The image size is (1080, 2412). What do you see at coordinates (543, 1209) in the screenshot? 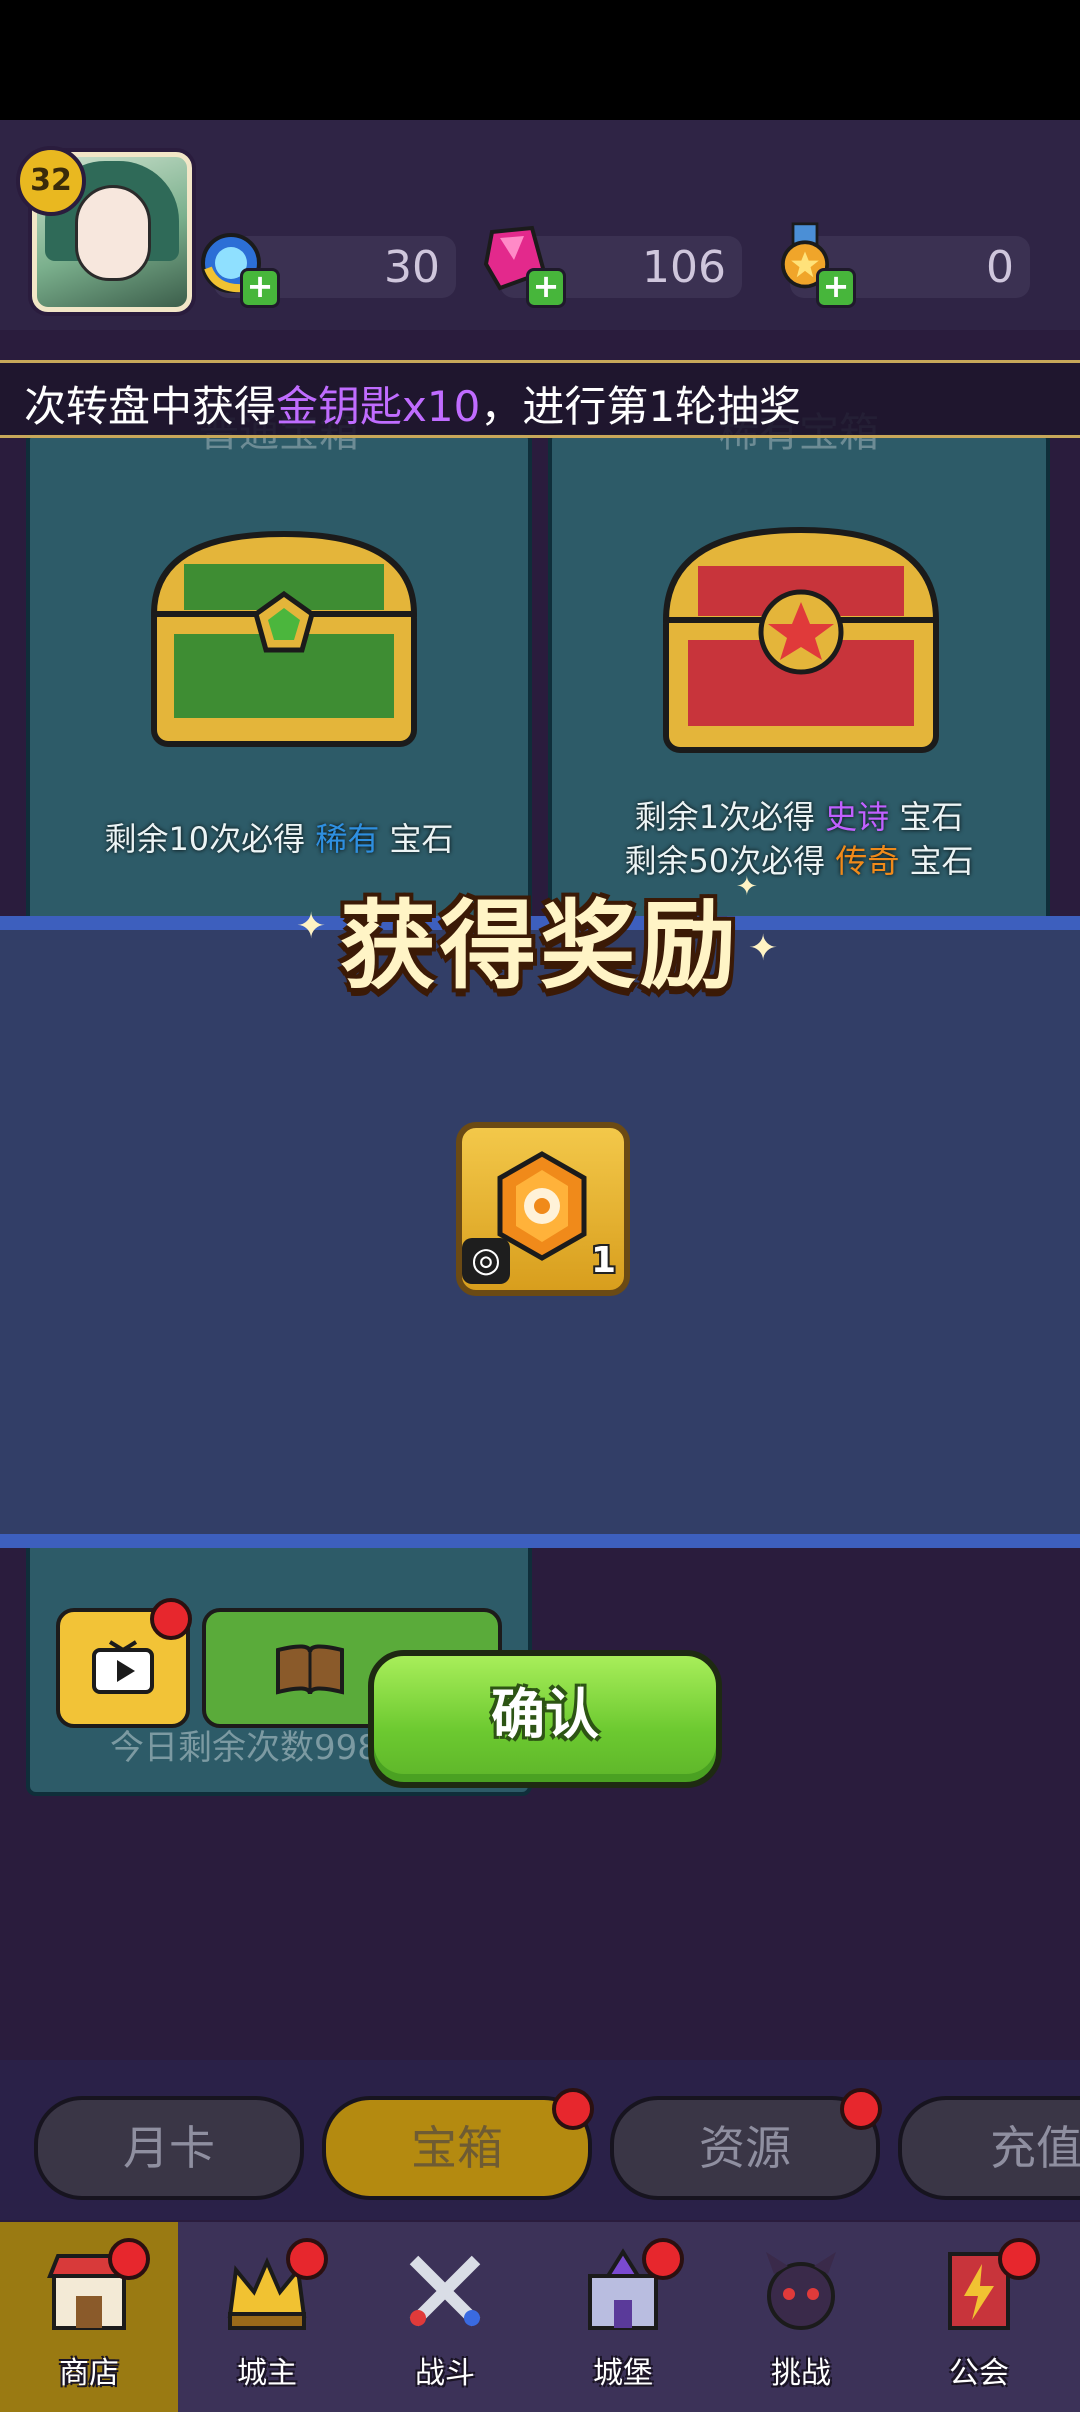
I see `reward-item-gem: ◎ 1` at bounding box center [543, 1209].